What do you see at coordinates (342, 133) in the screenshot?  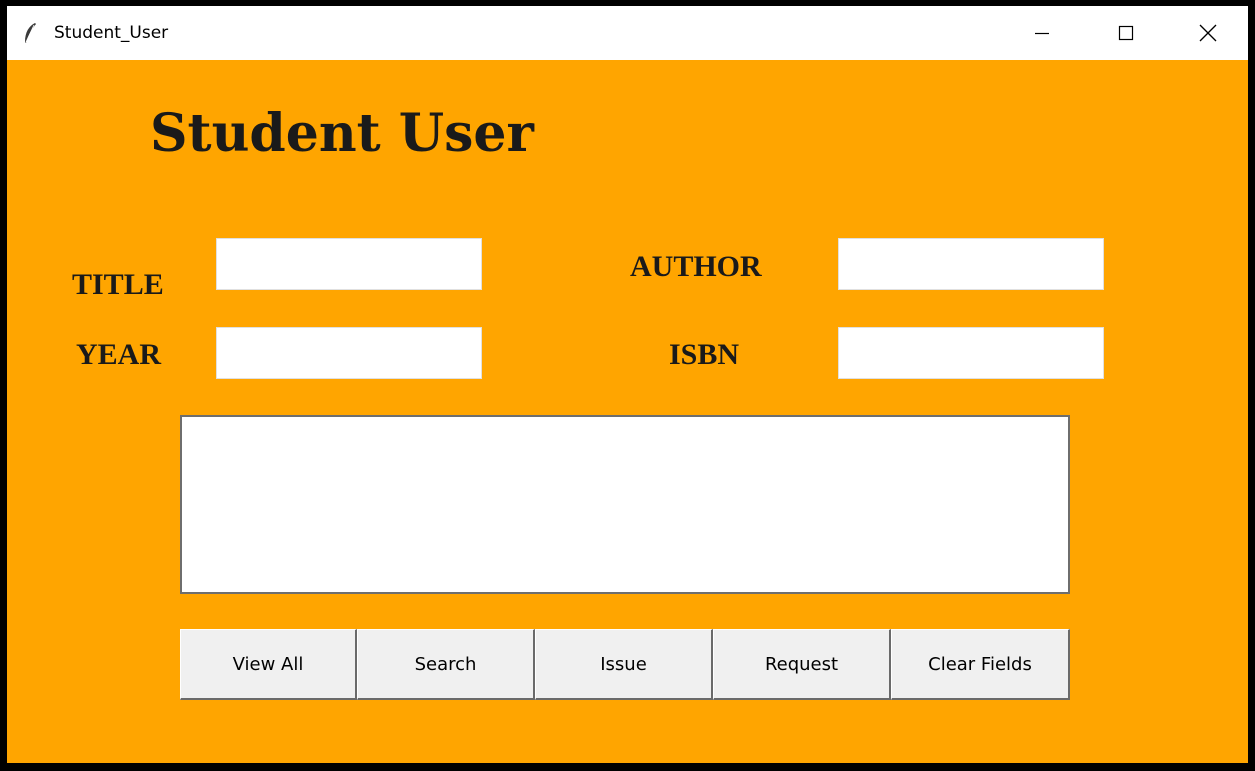 I see `page-title: Student User` at bounding box center [342, 133].